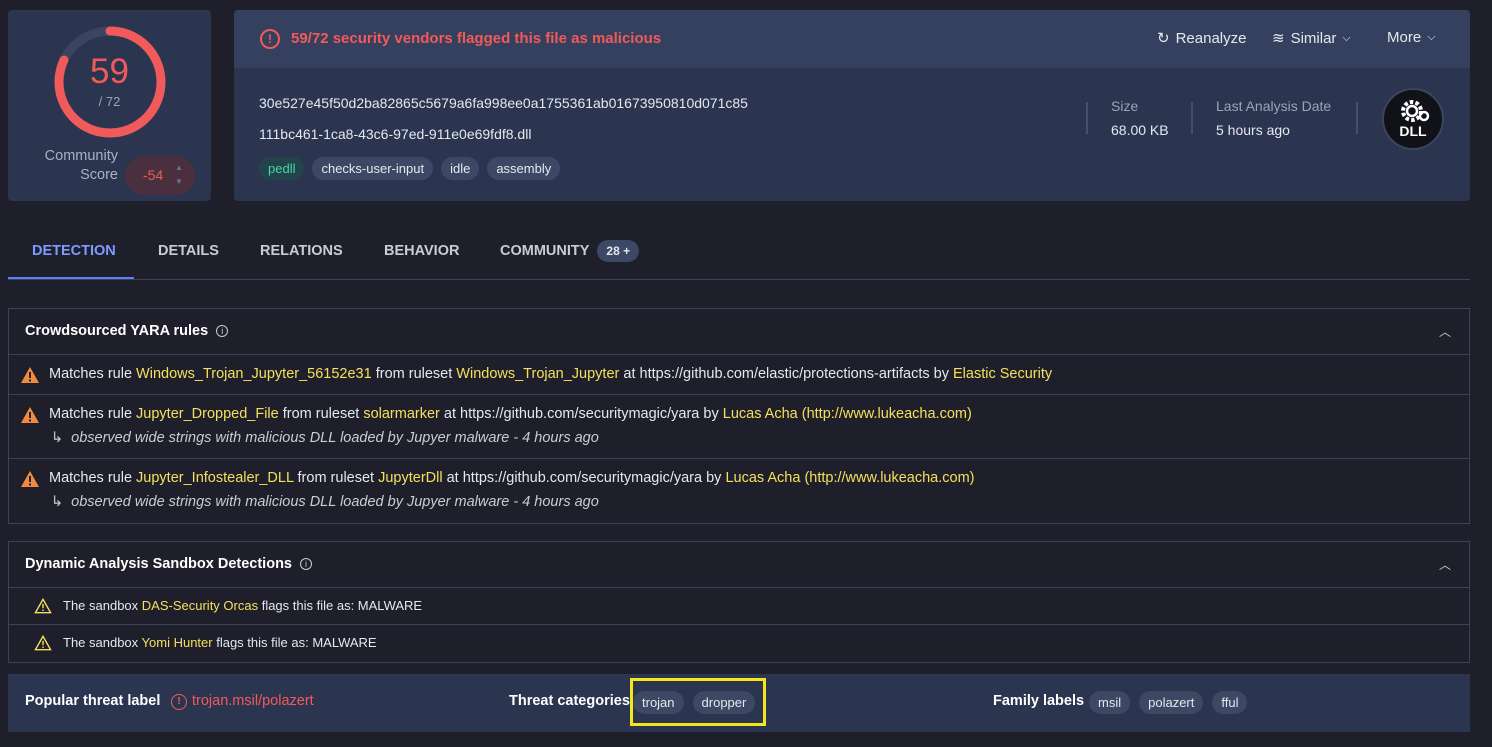 The height and width of the screenshot is (747, 1492). I want to click on downvote-icon: ▼, so click(179, 181).